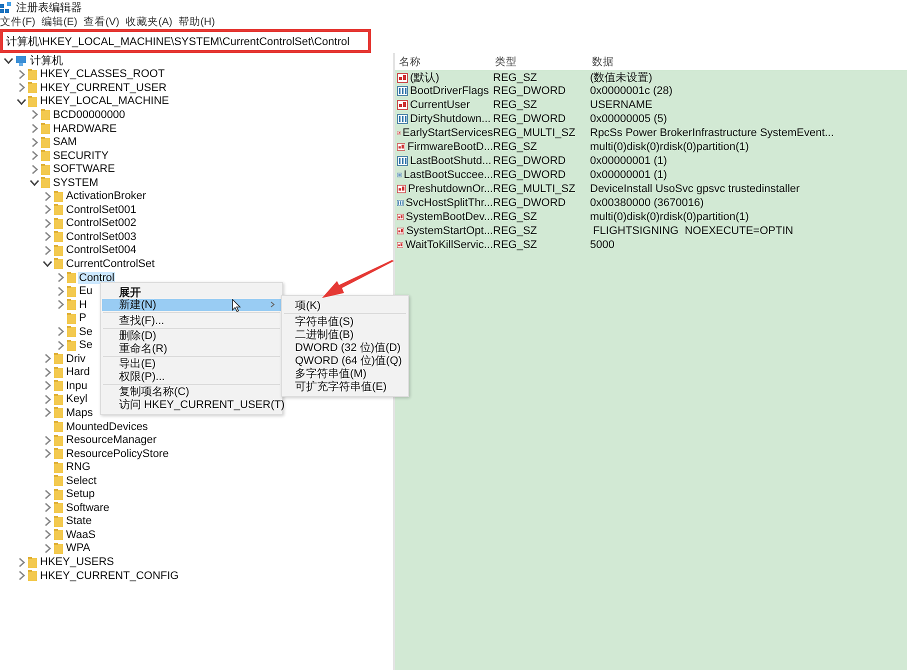 The width and height of the screenshot is (907, 670). I want to click on window-title: 注册表编辑器, so click(49, 7).